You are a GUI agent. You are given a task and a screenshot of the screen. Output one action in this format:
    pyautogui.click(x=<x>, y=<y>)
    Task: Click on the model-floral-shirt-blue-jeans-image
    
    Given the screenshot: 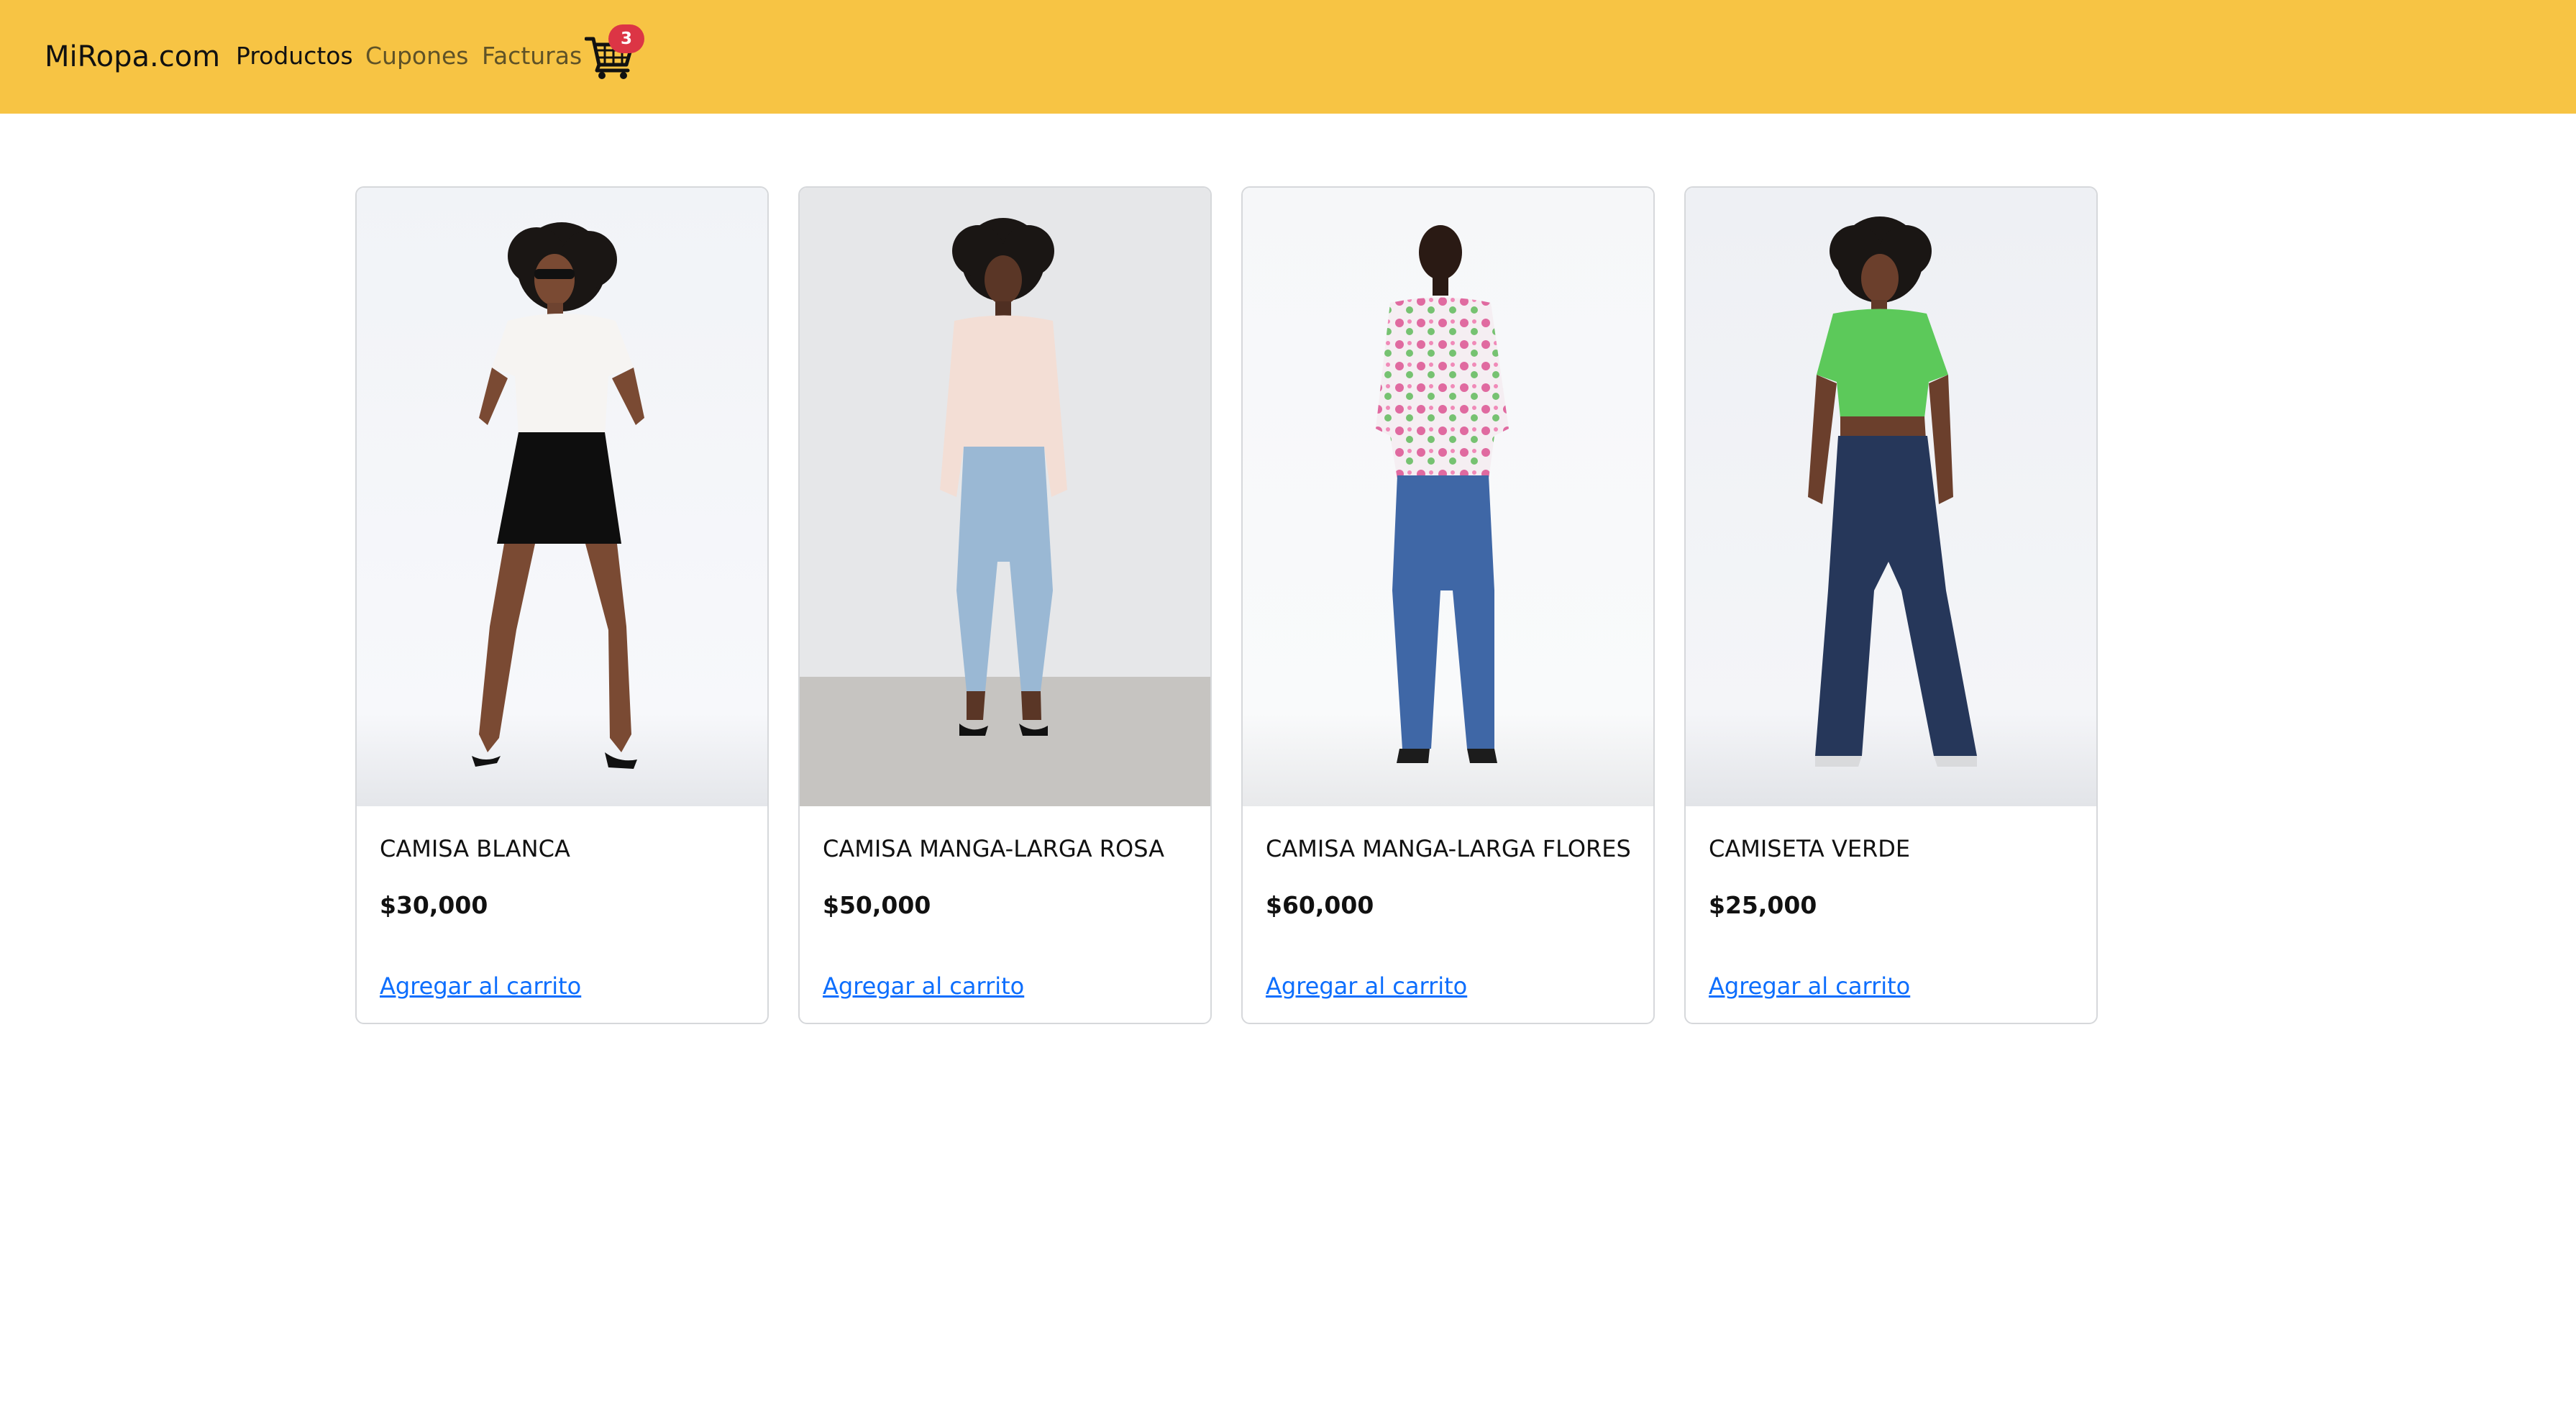 What is the action you would take?
    pyautogui.click(x=1448, y=497)
    